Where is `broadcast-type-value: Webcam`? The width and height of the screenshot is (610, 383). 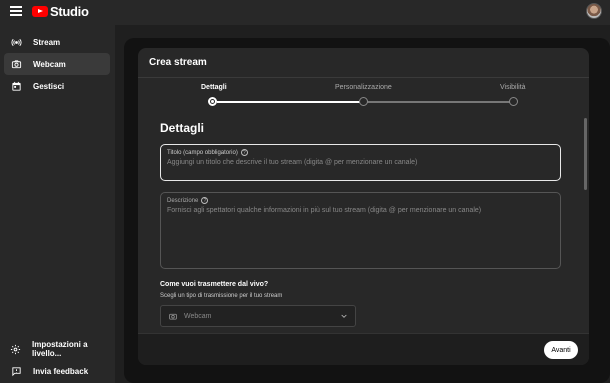 broadcast-type-value: Webcam is located at coordinates (198, 316).